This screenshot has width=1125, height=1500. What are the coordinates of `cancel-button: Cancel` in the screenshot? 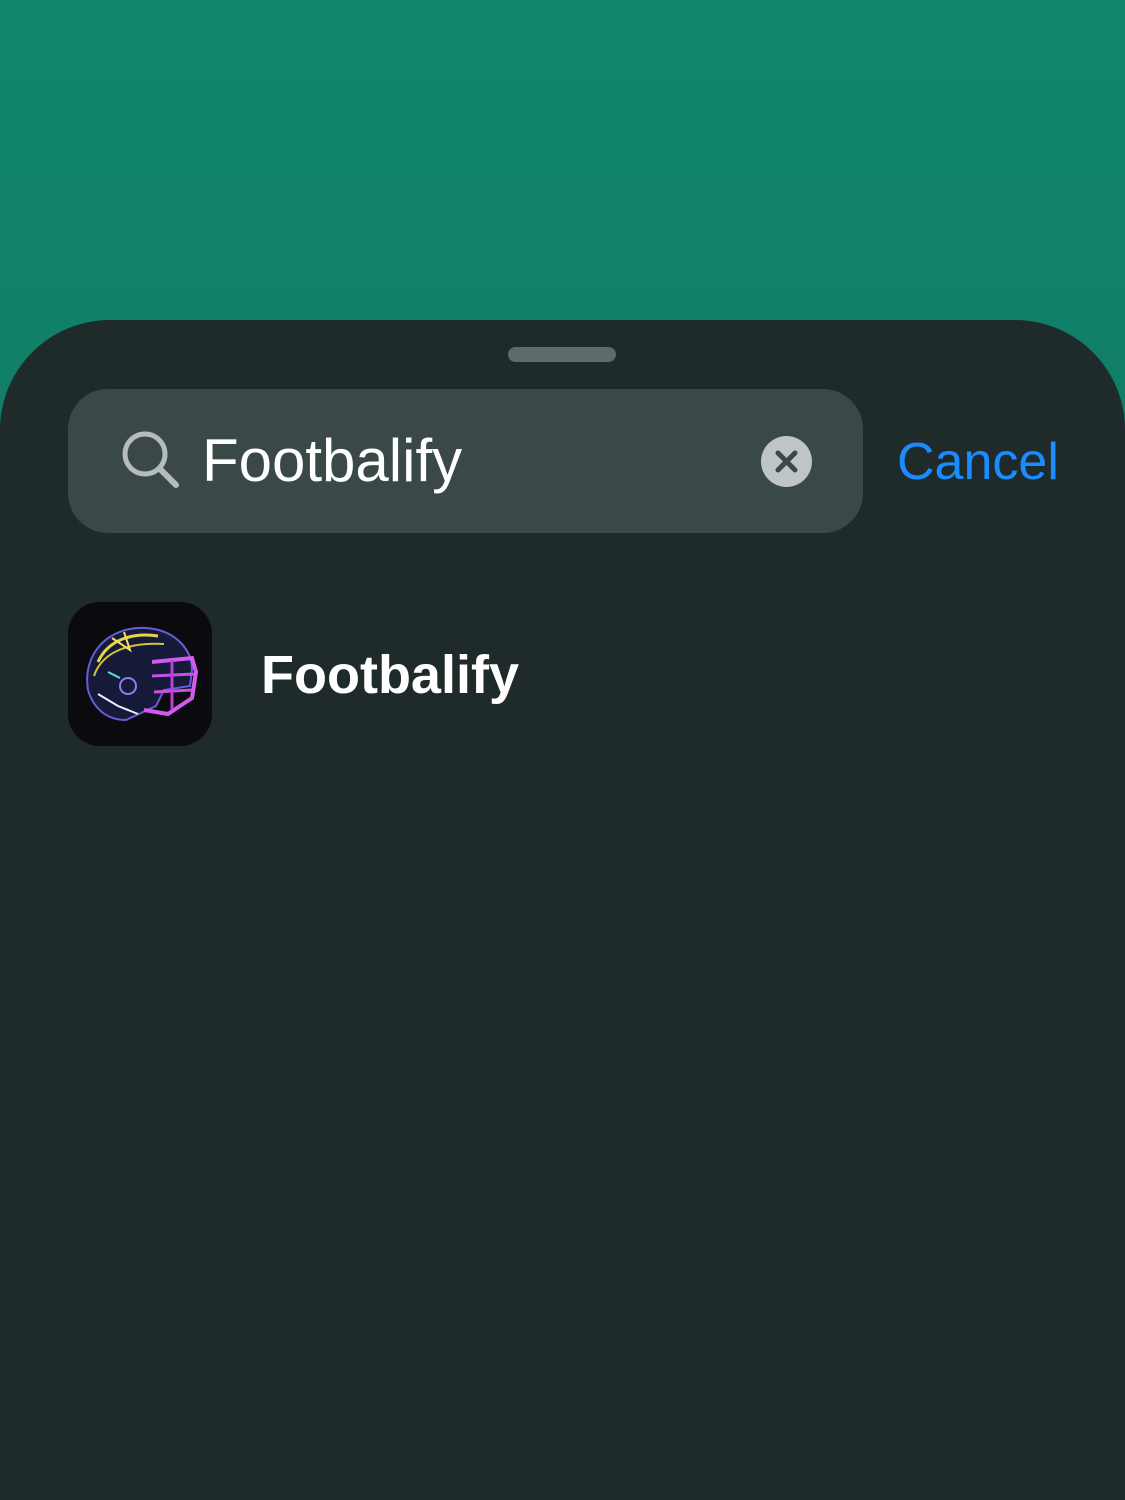 It's located at (978, 462).